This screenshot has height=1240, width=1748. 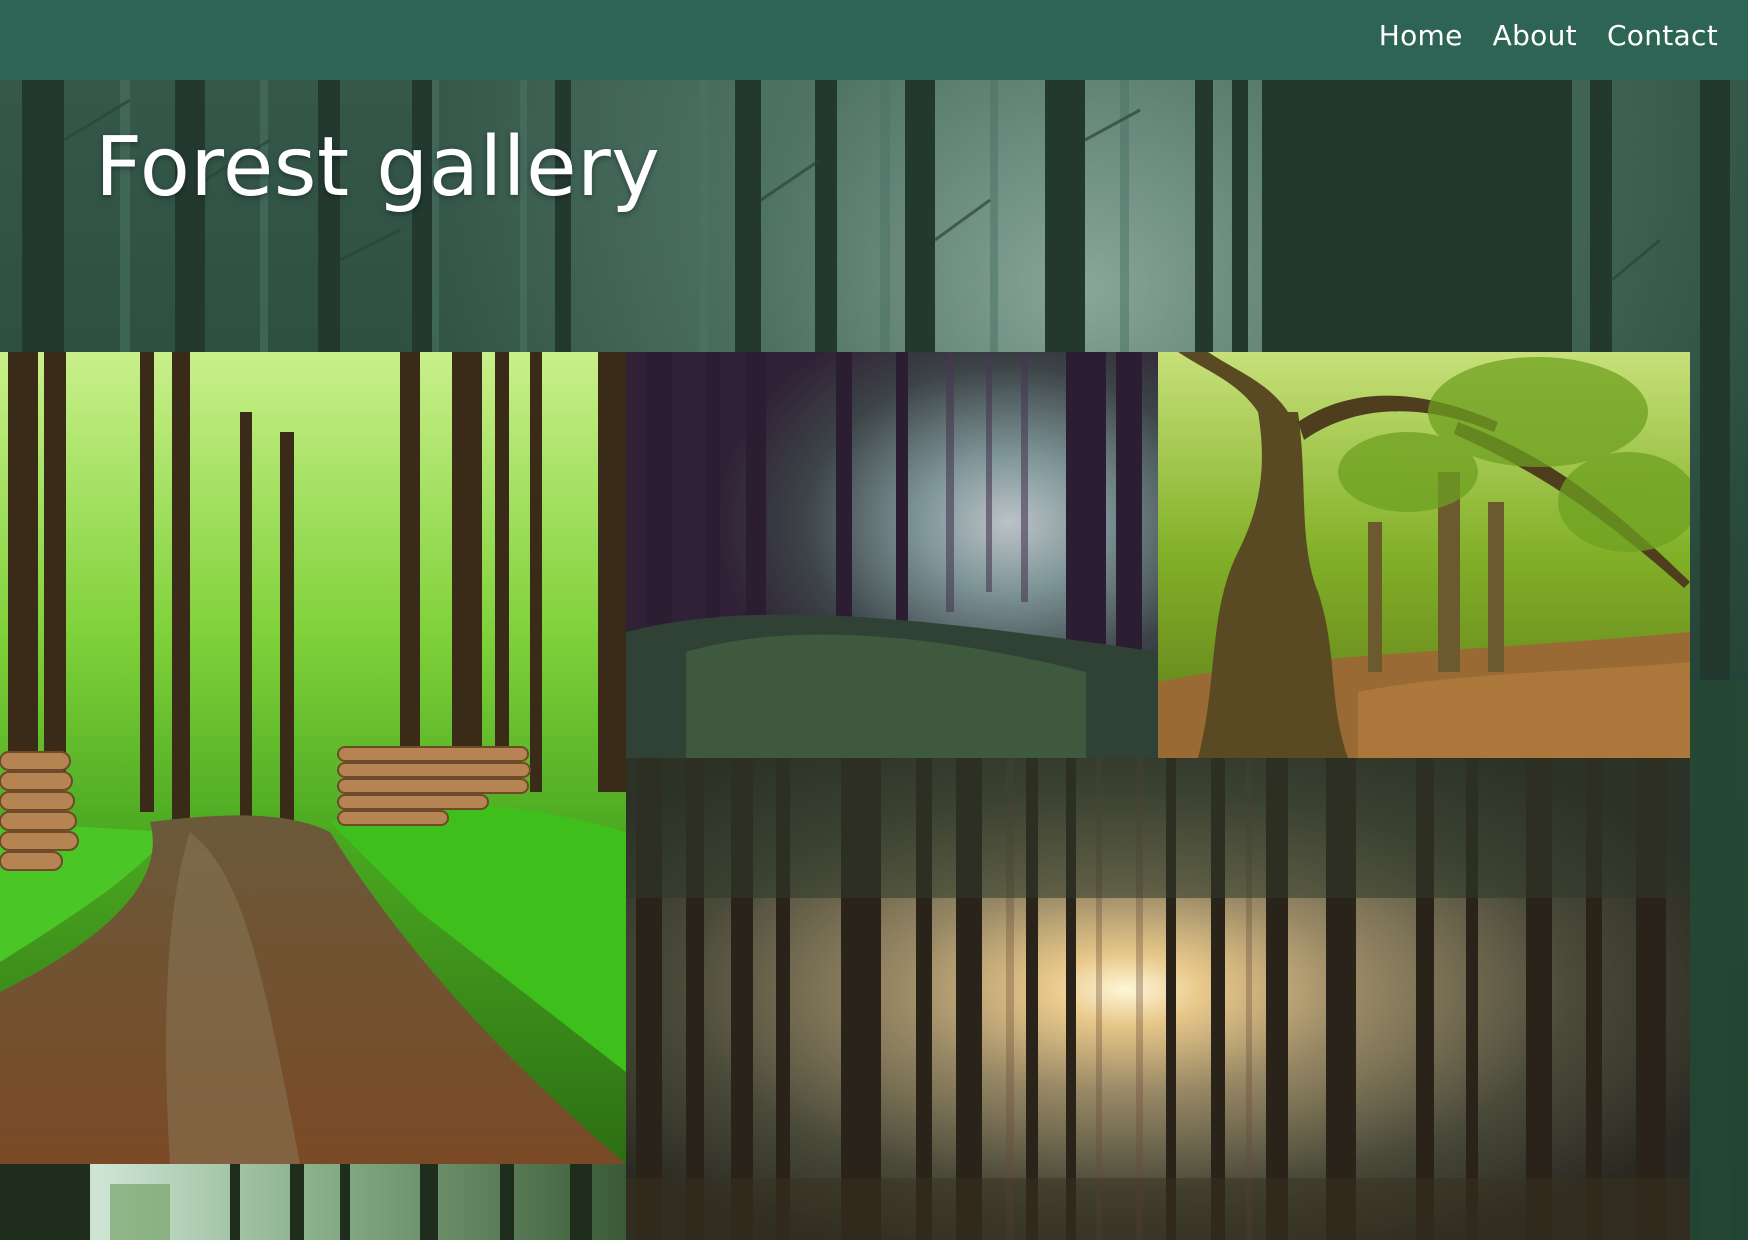 I want to click on top-navbar: Home About Contact, so click(x=874, y=40).